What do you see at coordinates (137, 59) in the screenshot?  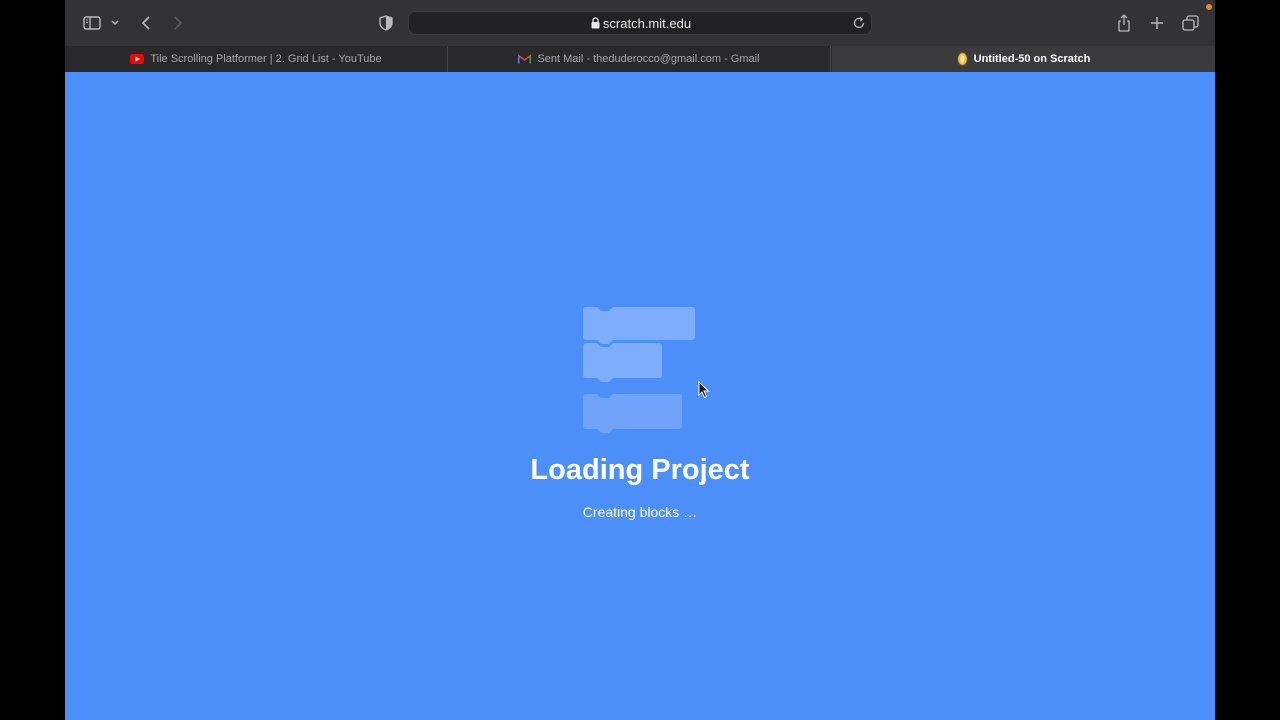 I see `youtube-icon` at bounding box center [137, 59].